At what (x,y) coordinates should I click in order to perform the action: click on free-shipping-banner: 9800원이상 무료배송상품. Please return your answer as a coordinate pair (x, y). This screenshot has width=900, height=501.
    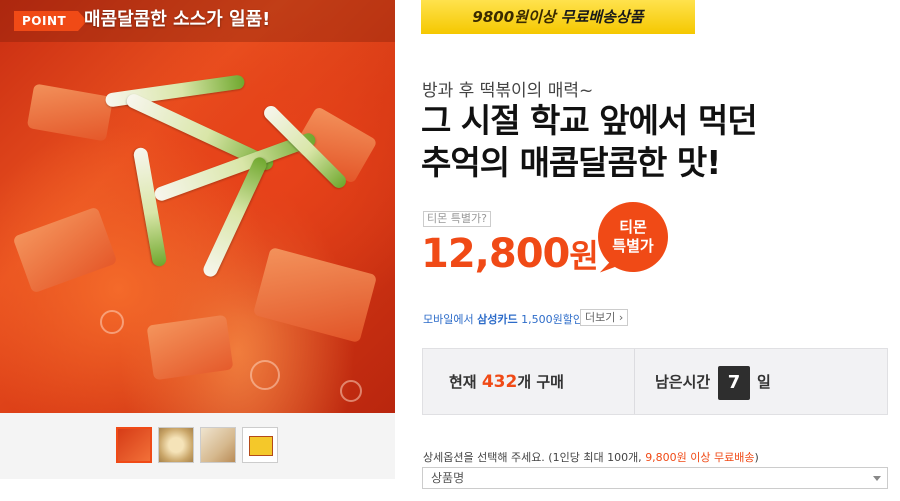
    Looking at the image, I should click on (558, 17).